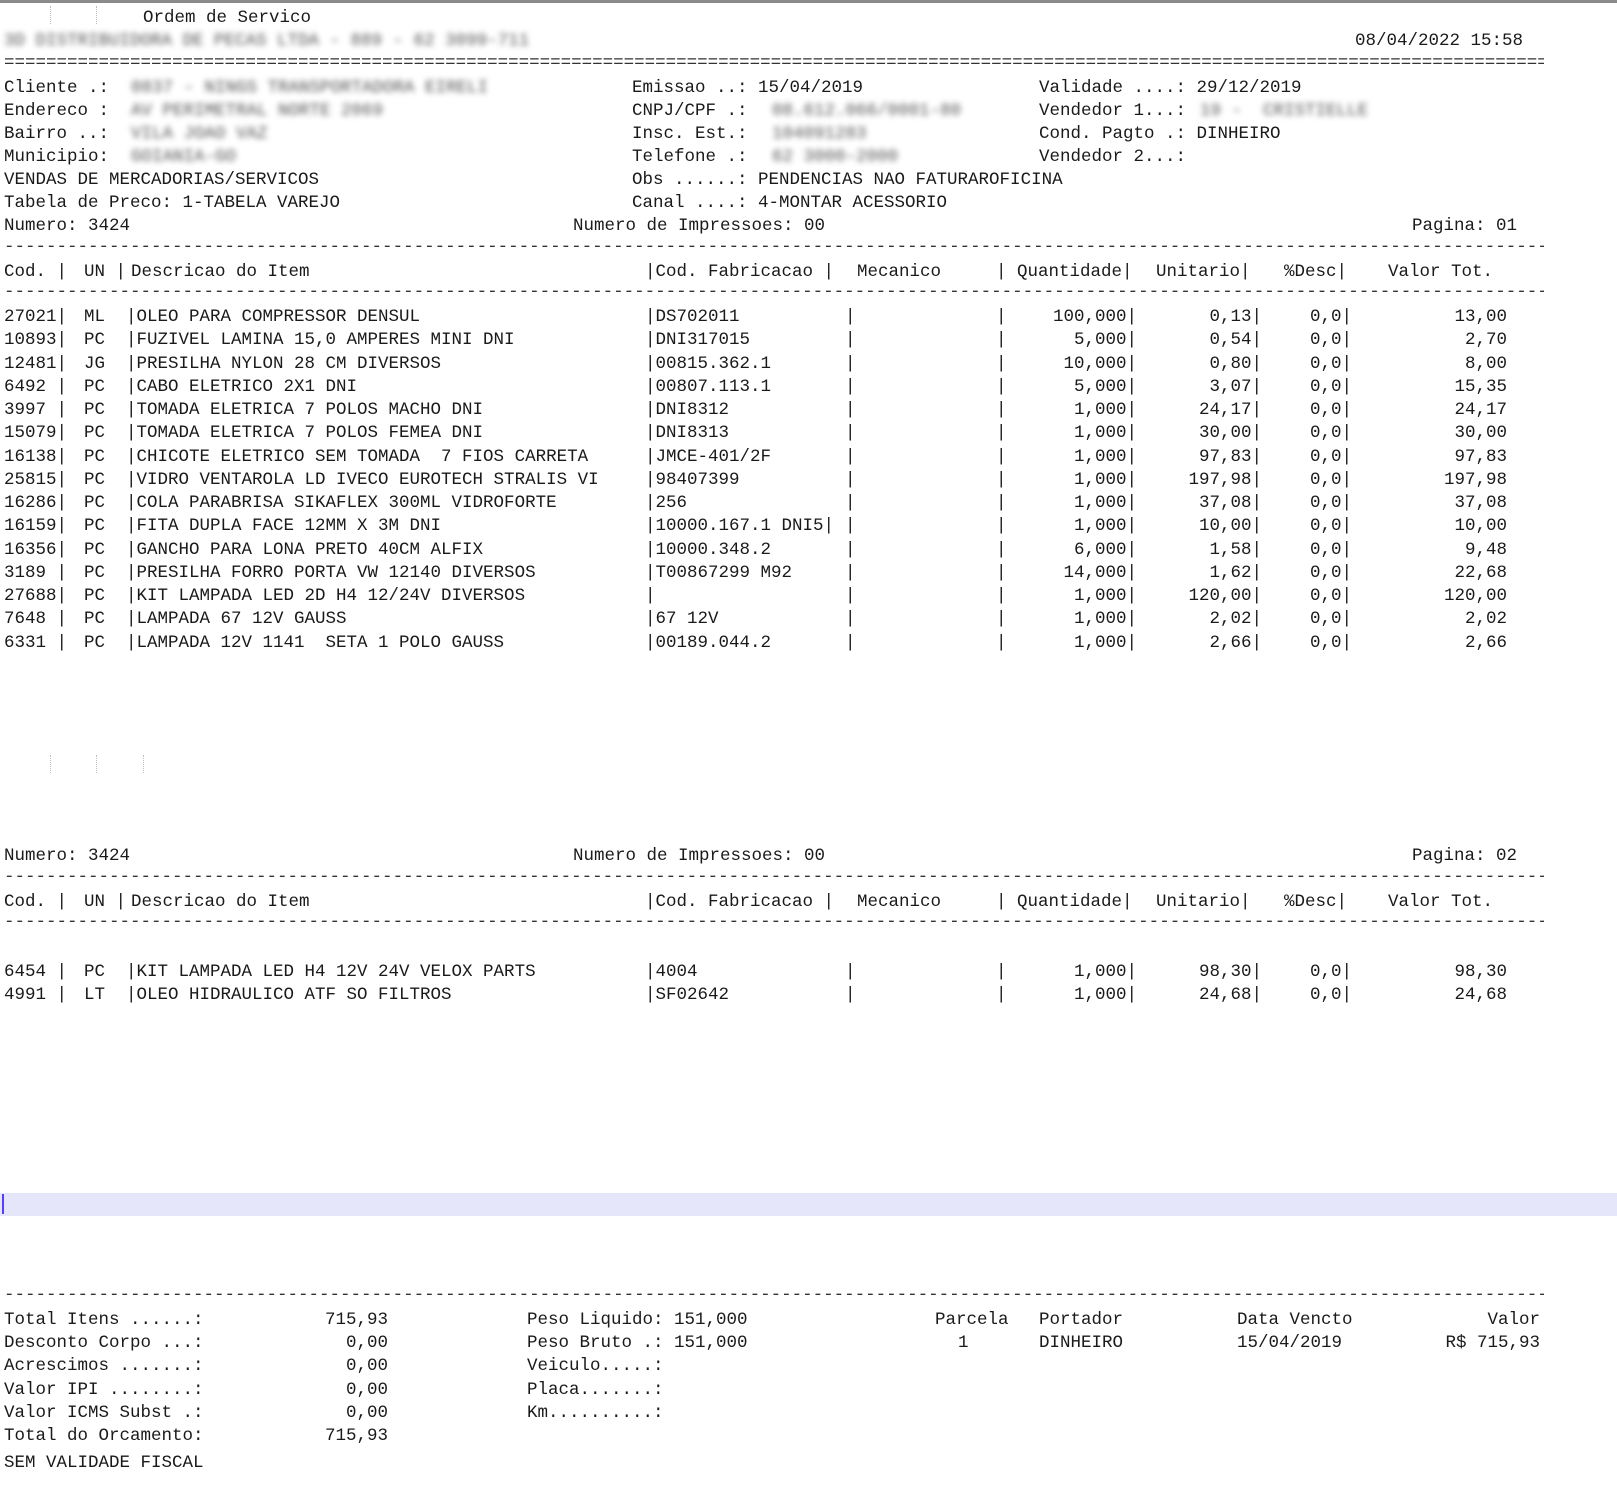  What do you see at coordinates (708, 457) in the screenshot?
I see `item-cod-fabricacao: |JMCE-401/2F` at bounding box center [708, 457].